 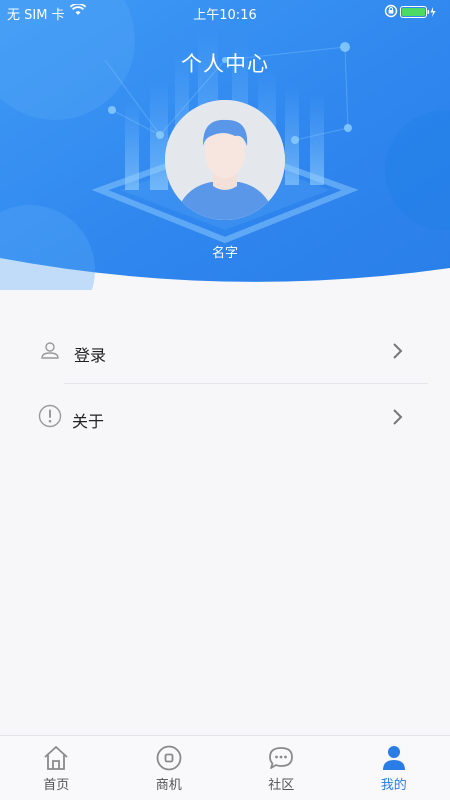 I want to click on menu-item-label: 登录, so click(x=90, y=355).